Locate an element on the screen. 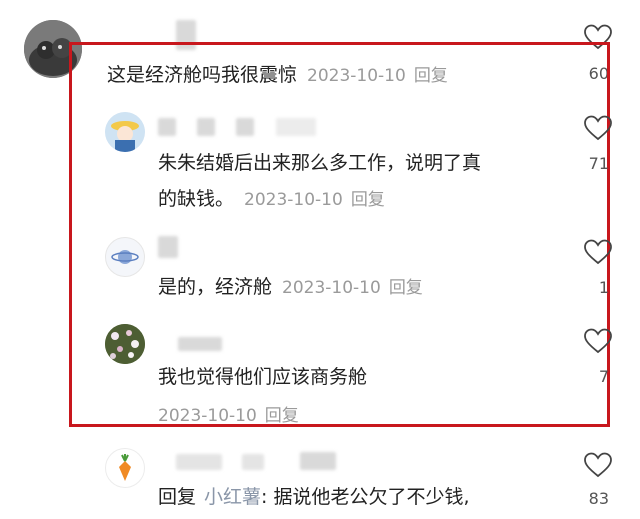 The height and width of the screenshot is (519, 640). planet-avatar-icon is located at coordinates (125, 257).